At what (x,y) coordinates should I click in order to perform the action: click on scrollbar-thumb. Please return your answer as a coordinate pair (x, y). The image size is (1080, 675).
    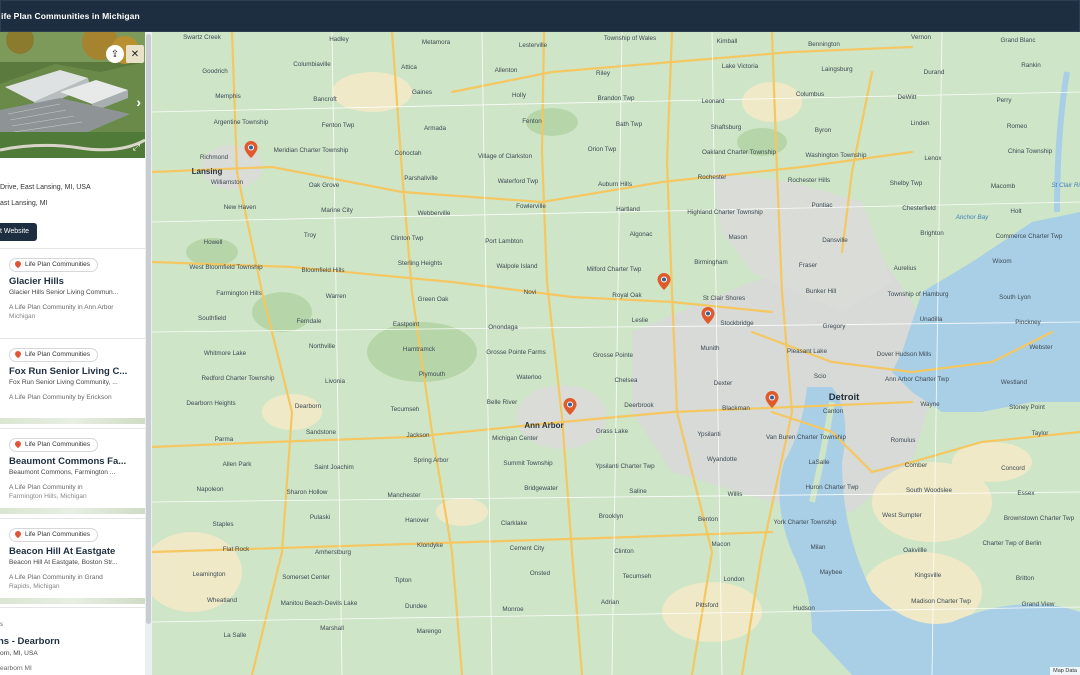
    Looking at the image, I should click on (148, 329).